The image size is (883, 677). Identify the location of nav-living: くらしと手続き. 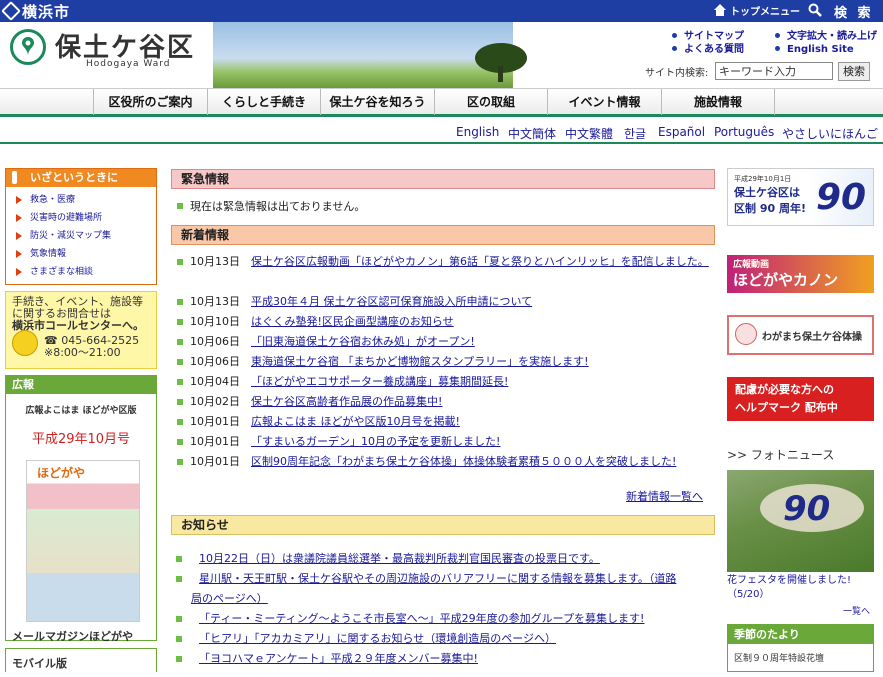
(263, 102).